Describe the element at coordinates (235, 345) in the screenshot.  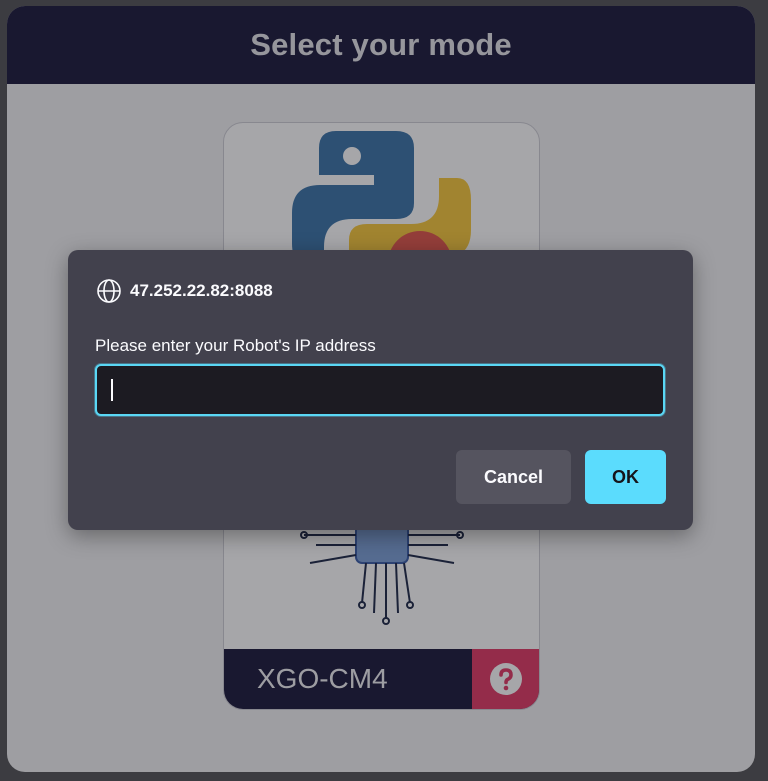
I see `dialog-prompt-text: Please enter your Robot's IP address` at that location.